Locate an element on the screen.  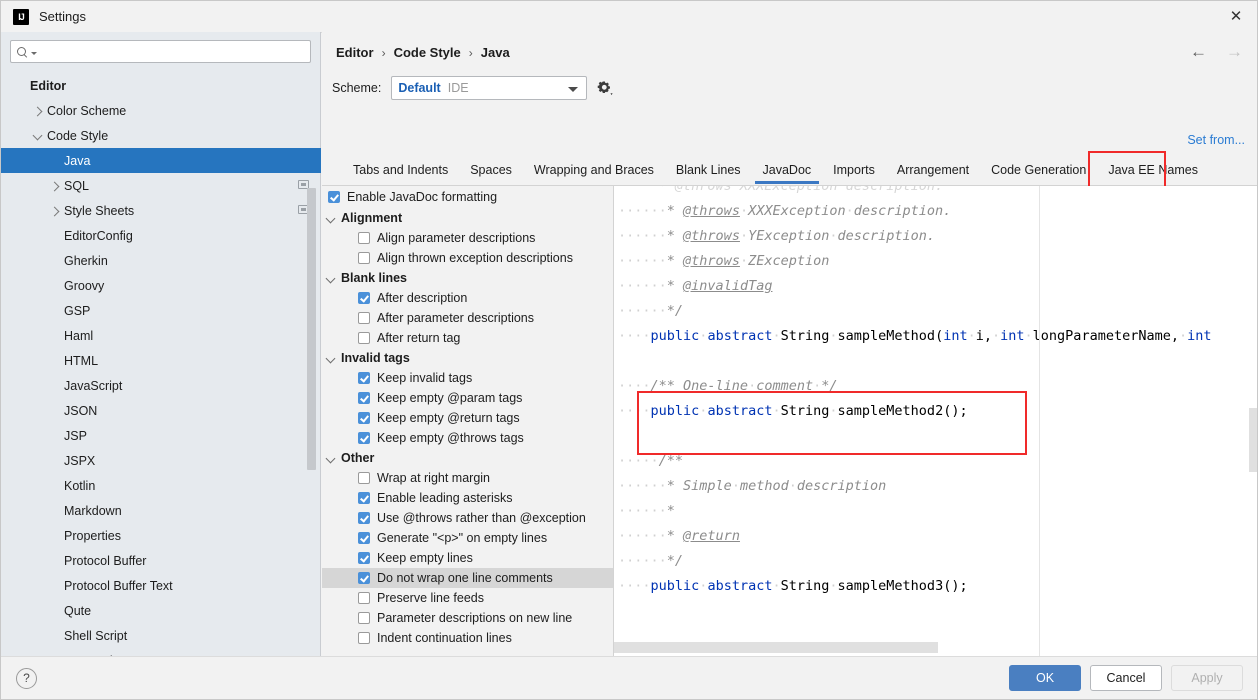
sidebar-item-json: JSON is located at coordinates (161, 410).